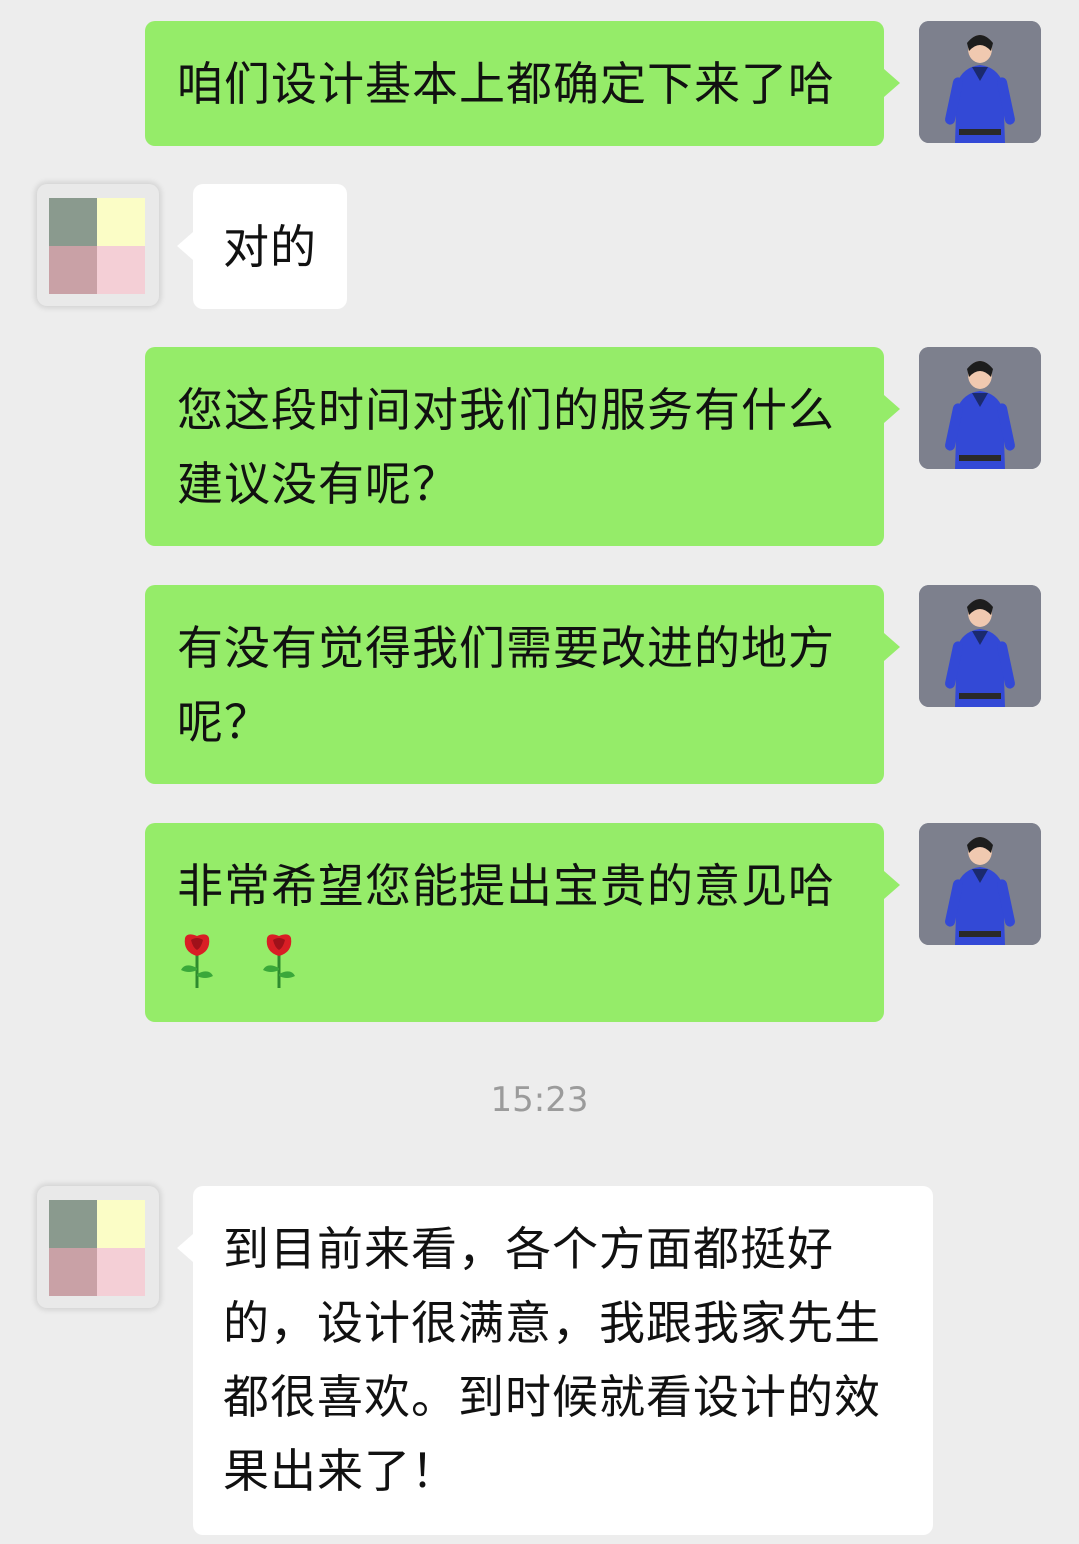 The image size is (1079, 1544). What do you see at coordinates (506, 685) in the screenshot?
I see `message-text: 有没有觉得我们需要改进的地方 呢？` at bounding box center [506, 685].